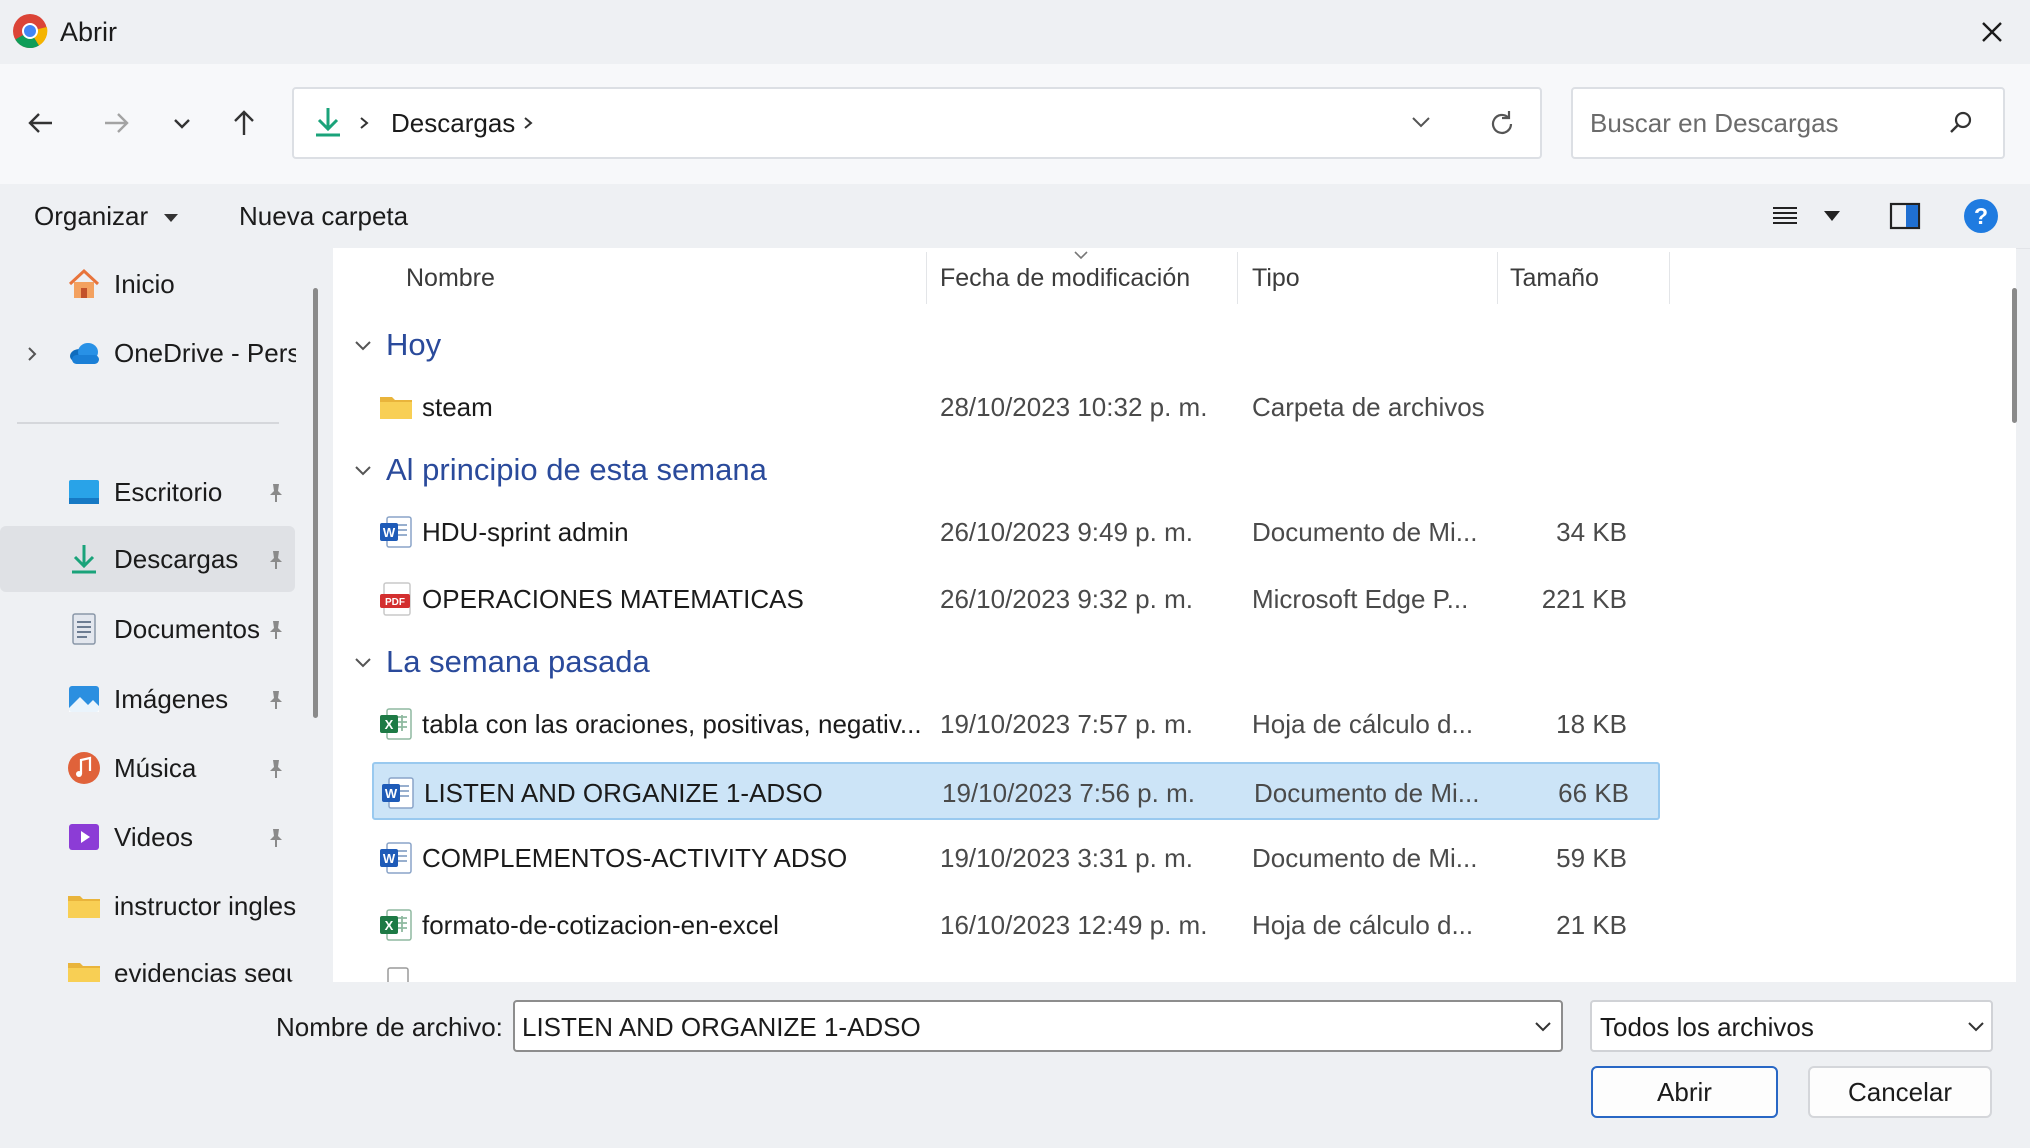 Image resolution: width=2030 pixels, height=1148 pixels. Describe the element at coordinates (147, 837) in the screenshot. I see `sidebar-item-videos: Videos` at that location.